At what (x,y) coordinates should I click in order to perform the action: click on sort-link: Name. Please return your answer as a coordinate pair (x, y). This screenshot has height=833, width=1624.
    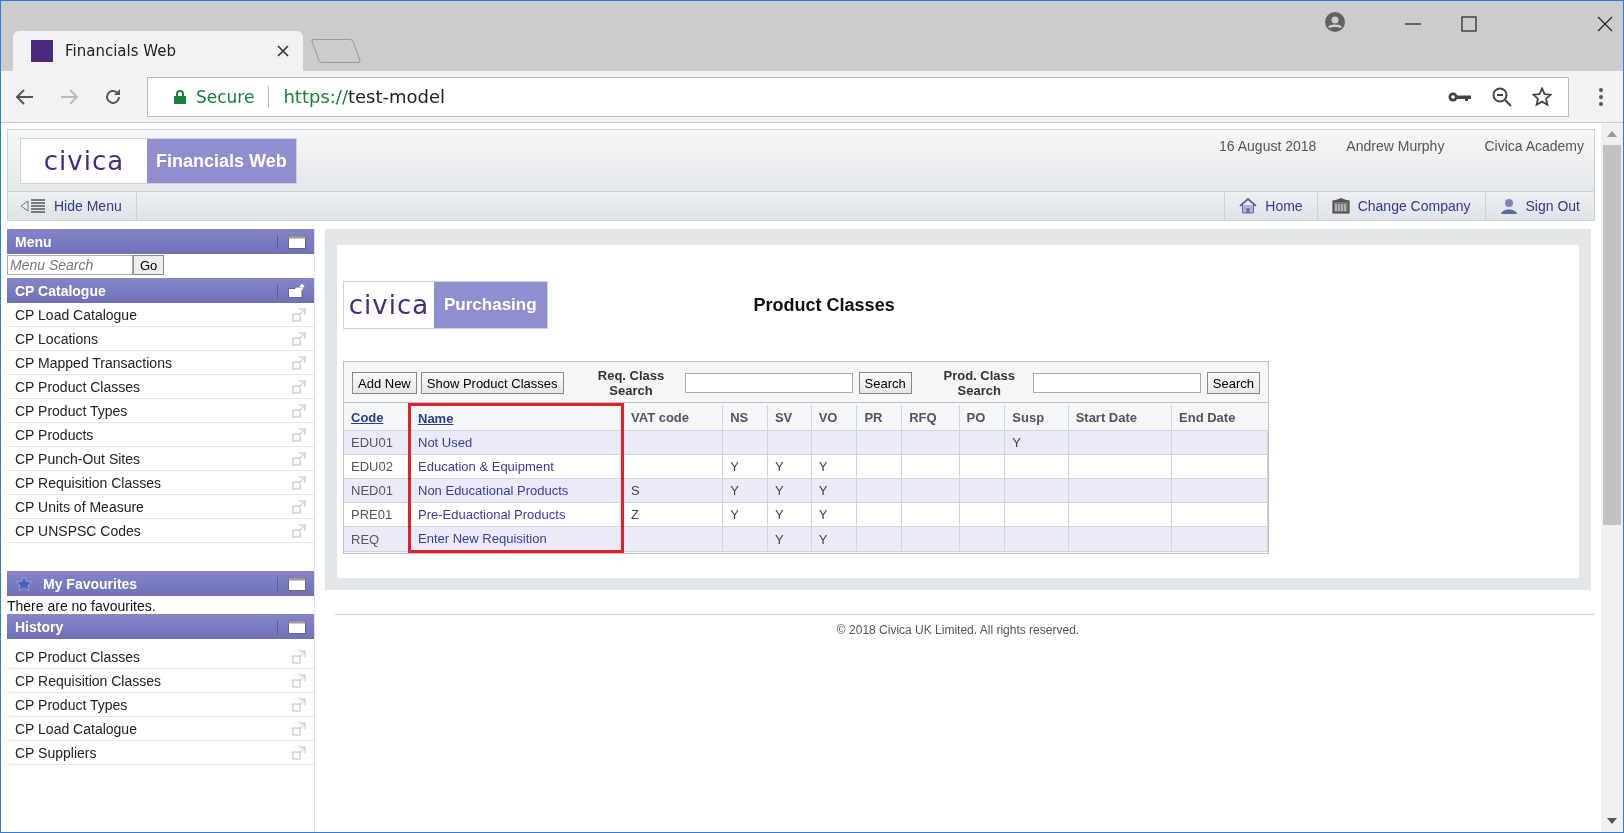
    Looking at the image, I should click on (516, 417).